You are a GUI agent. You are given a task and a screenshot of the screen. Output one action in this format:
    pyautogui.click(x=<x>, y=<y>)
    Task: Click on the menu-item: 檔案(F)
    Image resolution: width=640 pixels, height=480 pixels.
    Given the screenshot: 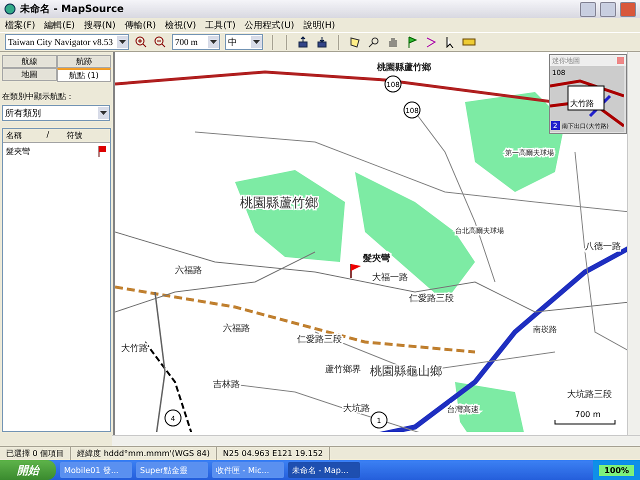 What is the action you would take?
    pyautogui.click(x=20, y=25)
    